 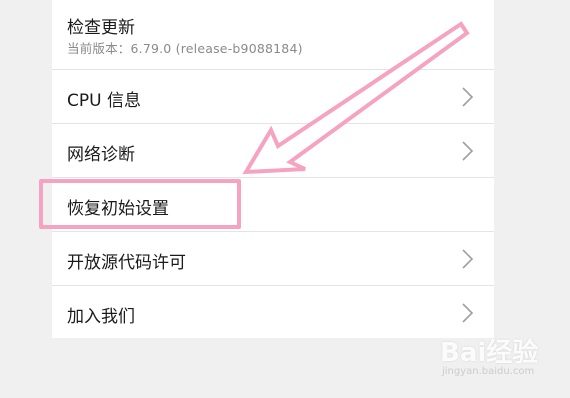 I want to click on baidu-jingyan-watermark: Bai经验 jingyan.baidu.com, so click(x=495, y=360).